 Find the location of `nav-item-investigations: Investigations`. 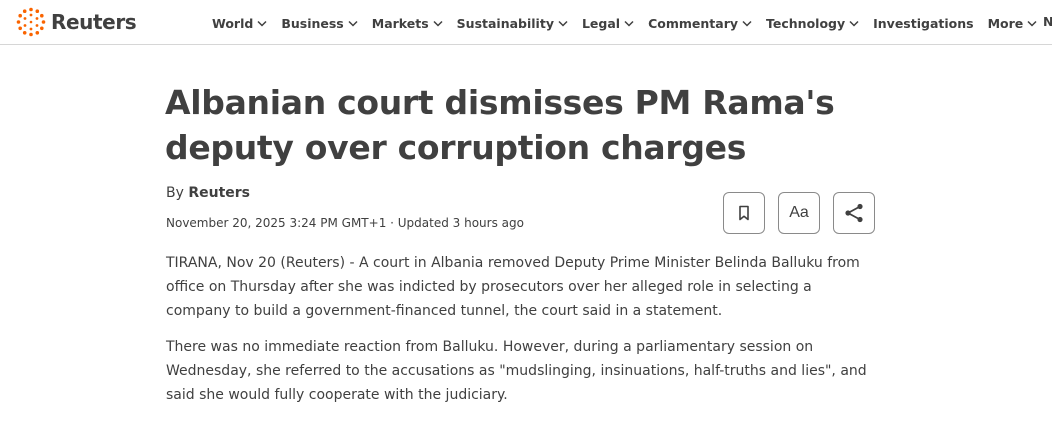

nav-item-investigations: Investigations is located at coordinates (923, 23).